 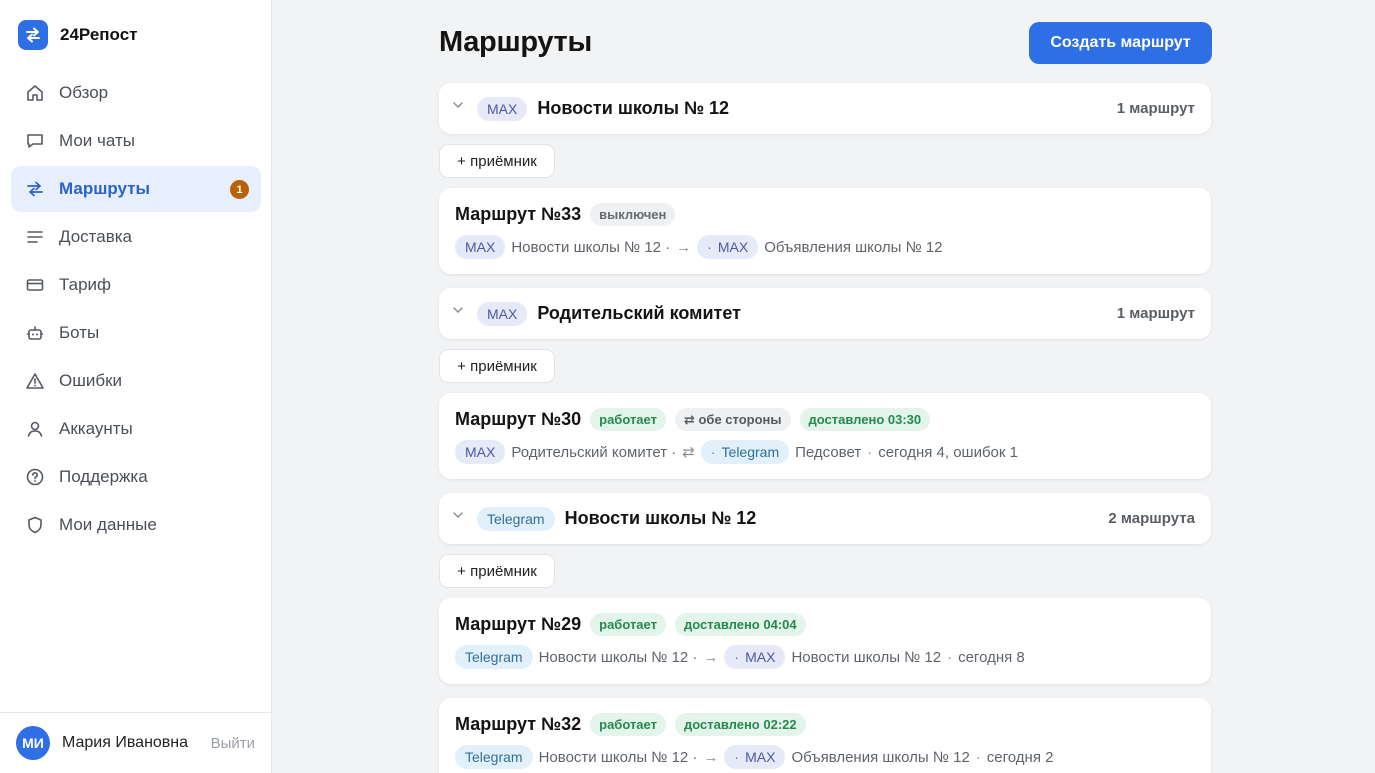 I want to click on sidebar-item-delivery: Доставка, so click(x=136, y=237).